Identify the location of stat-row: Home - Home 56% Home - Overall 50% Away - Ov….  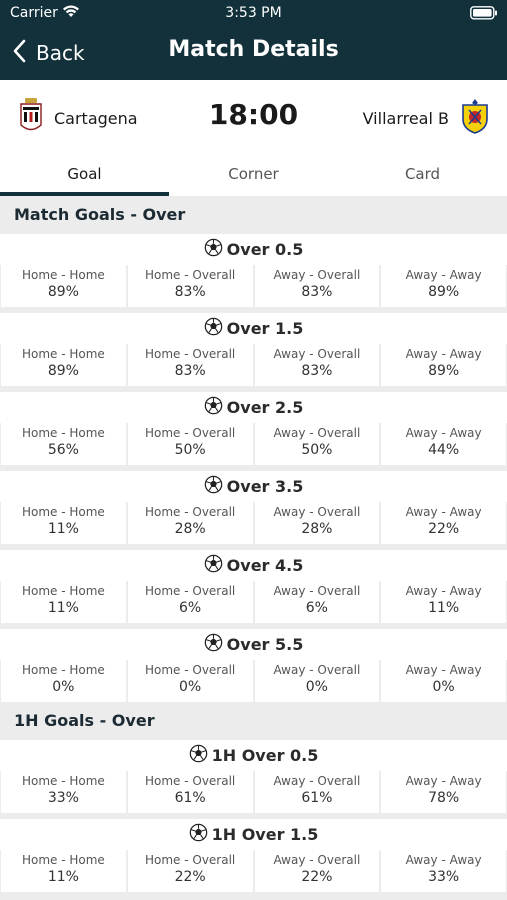
(253, 444).